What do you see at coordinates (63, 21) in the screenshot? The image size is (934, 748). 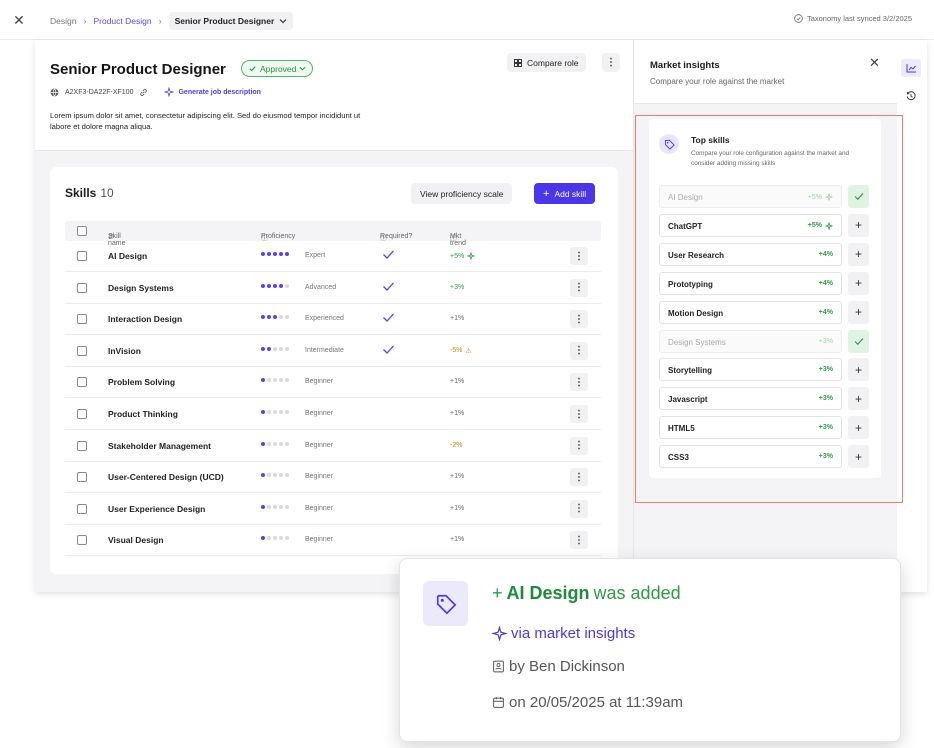 I see `breadcrumb-item-design: Design` at bounding box center [63, 21].